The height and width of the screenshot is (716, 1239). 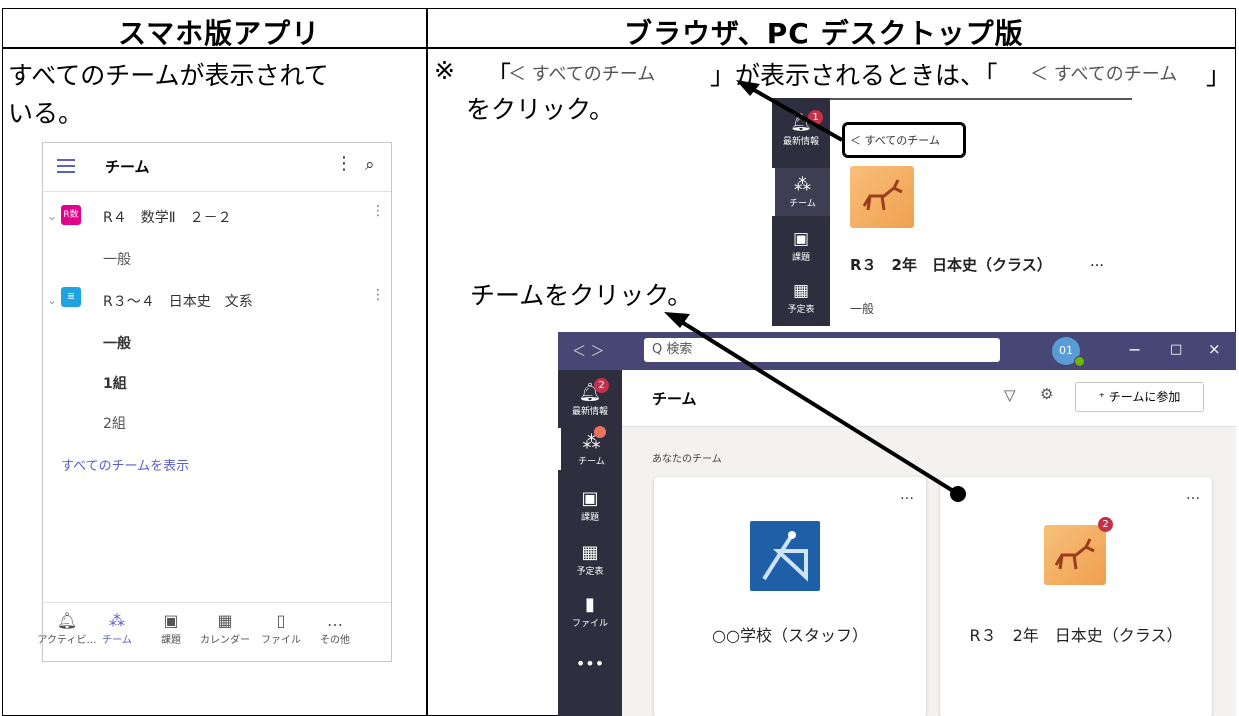 I want to click on arrow-to-back-link, so click(x=789, y=111).